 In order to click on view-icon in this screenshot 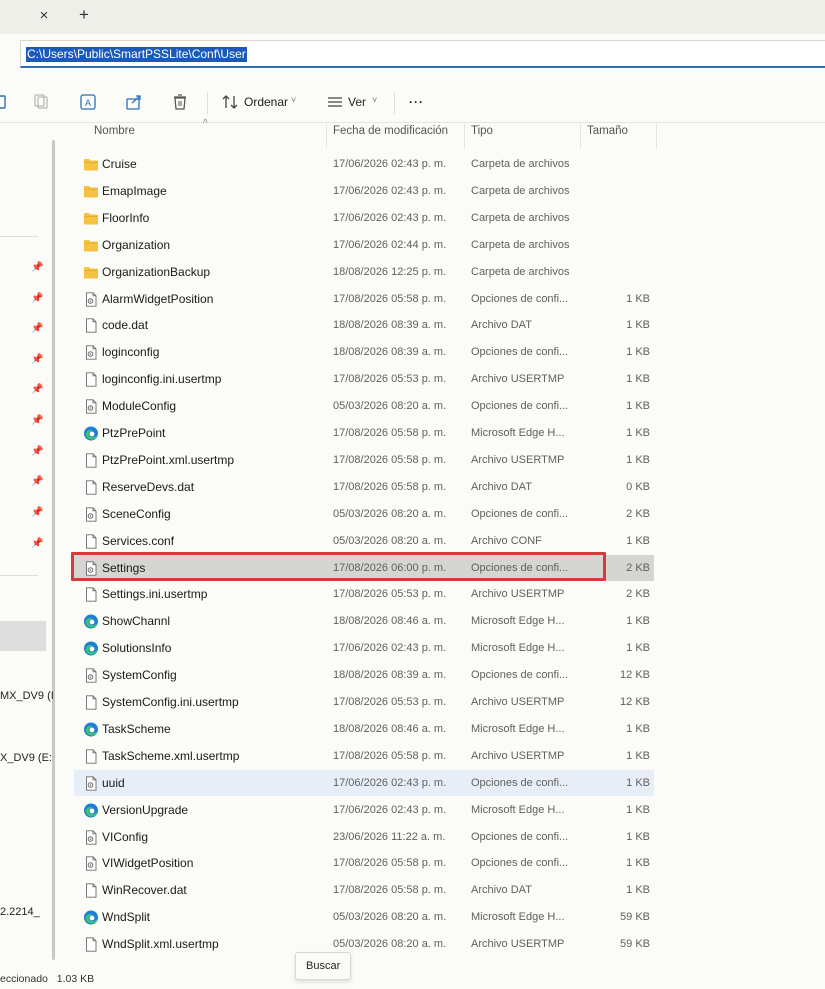, I will do `click(335, 102)`.